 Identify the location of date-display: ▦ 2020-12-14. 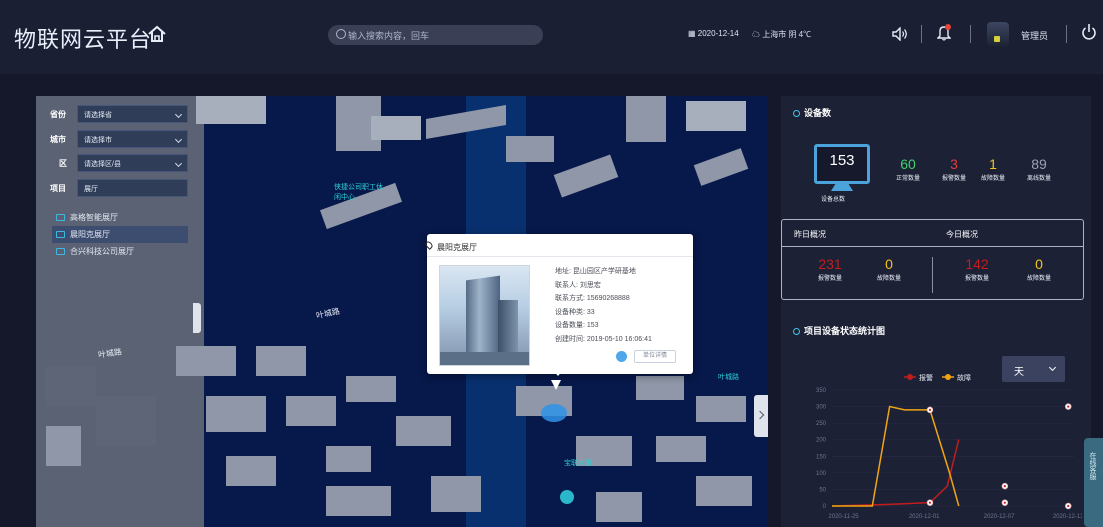
(713, 33).